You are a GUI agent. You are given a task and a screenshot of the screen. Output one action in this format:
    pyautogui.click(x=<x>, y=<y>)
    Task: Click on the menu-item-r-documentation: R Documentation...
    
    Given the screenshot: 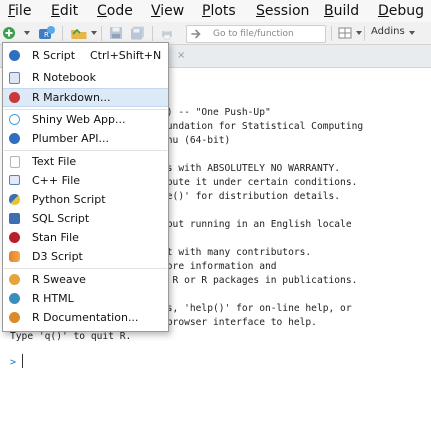 What is the action you would take?
    pyautogui.click(x=85, y=318)
    